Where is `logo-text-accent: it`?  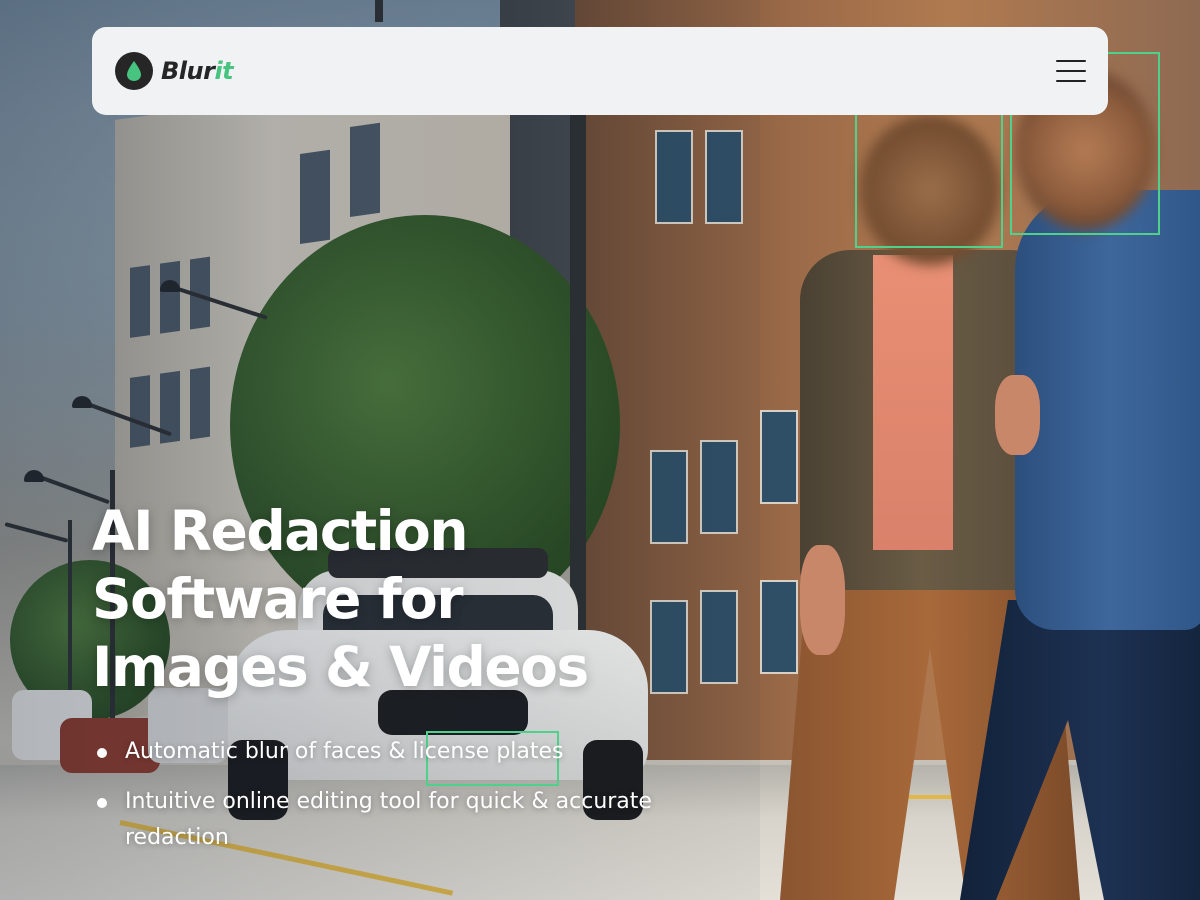 logo-text-accent: it is located at coordinates (224, 71).